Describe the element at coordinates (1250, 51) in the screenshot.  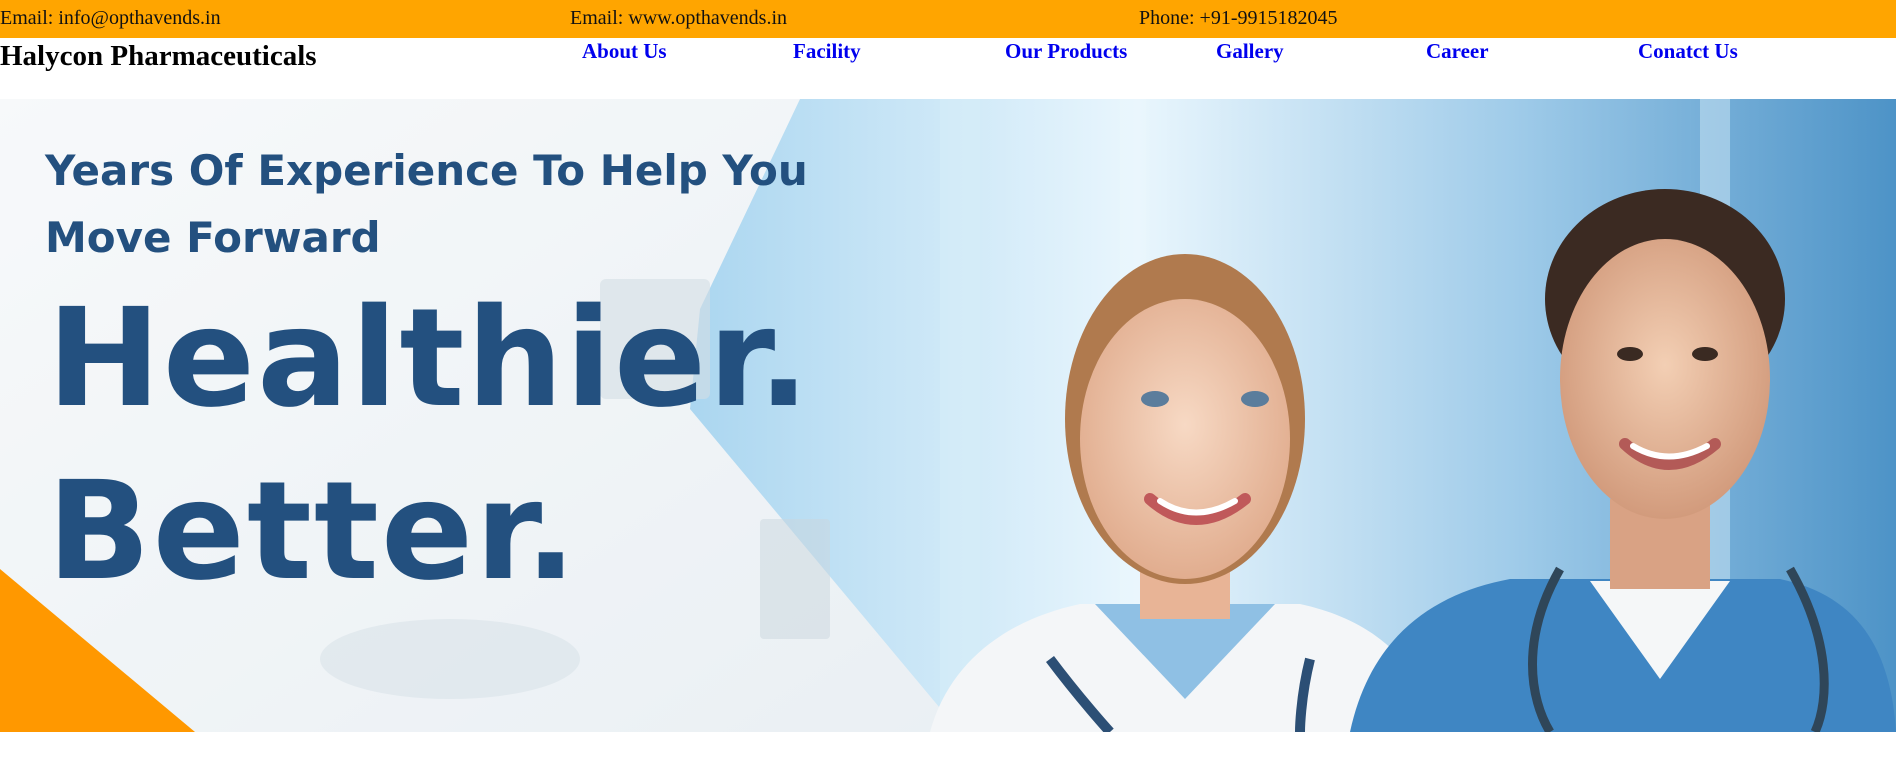
I see `nav-gallery: Gallery` at that location.